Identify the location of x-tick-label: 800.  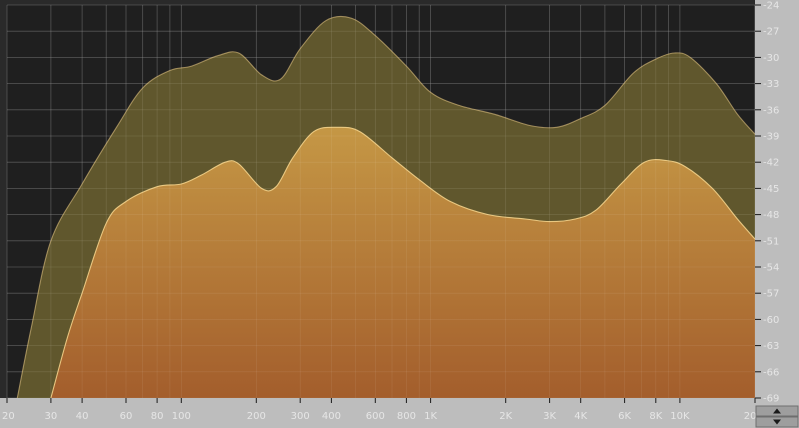
(406, 416).